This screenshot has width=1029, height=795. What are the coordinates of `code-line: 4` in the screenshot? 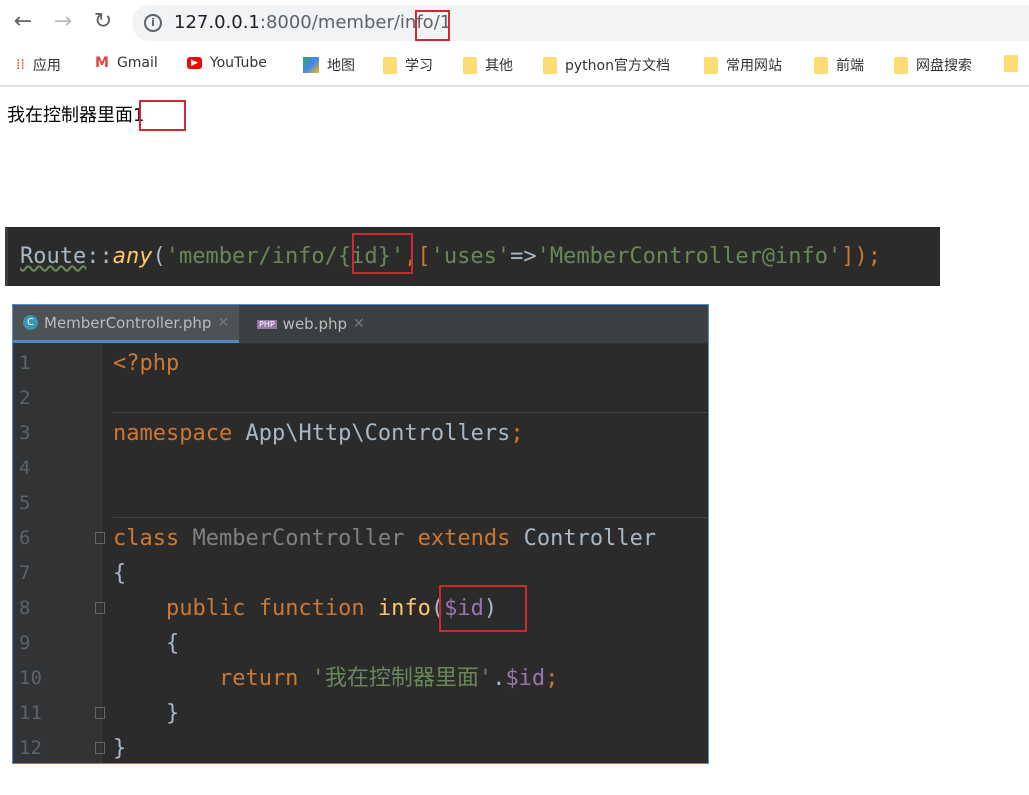 It's located at (360, 468).